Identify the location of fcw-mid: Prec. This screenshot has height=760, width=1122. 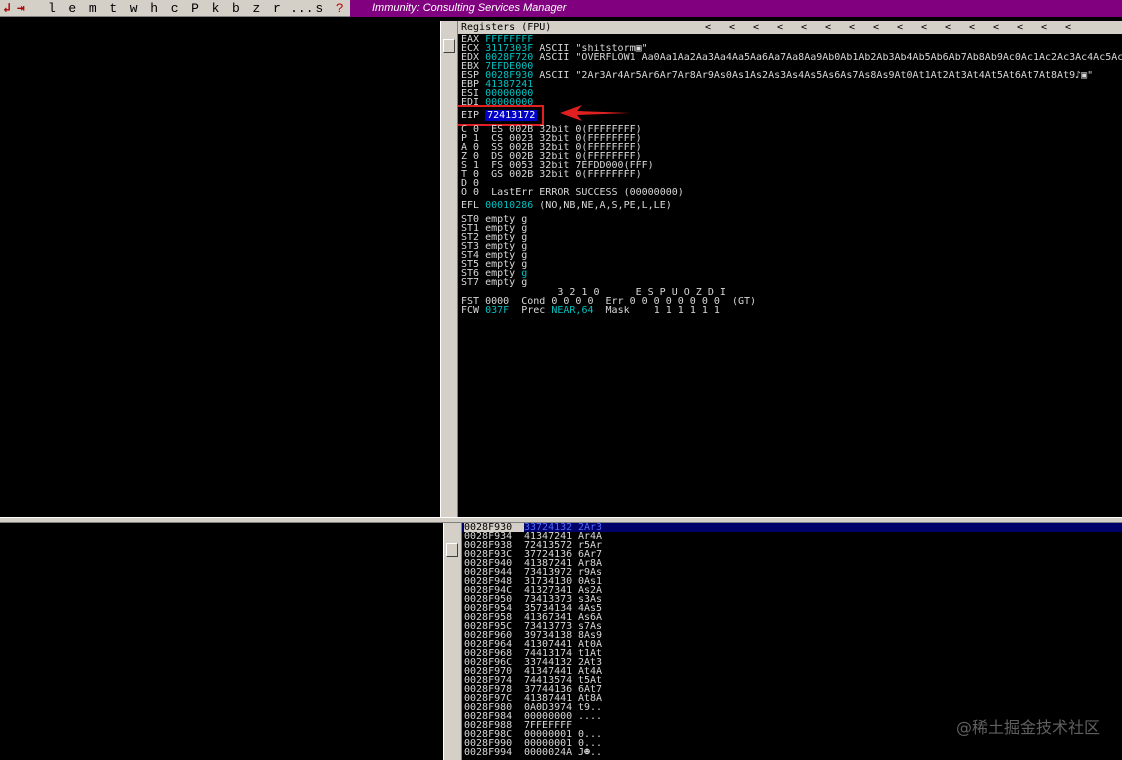
(530, 310).